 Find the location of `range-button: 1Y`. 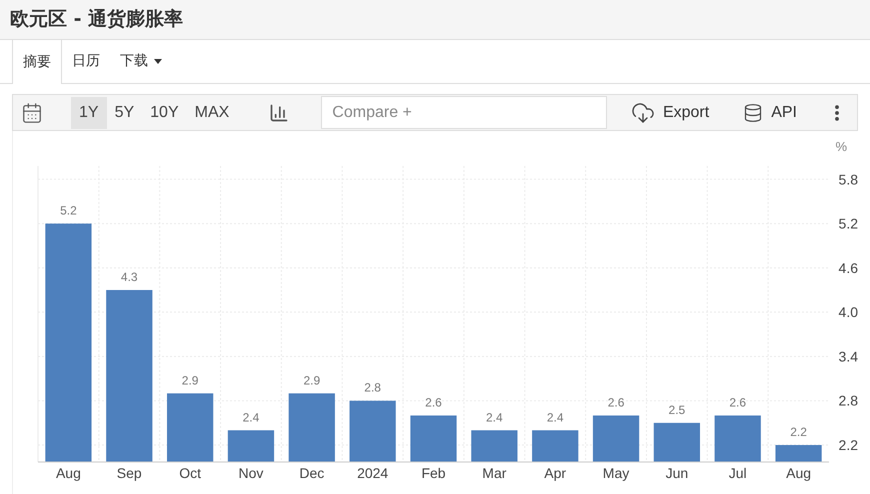

range-button: 1Y is located at coordinates (89, 112).